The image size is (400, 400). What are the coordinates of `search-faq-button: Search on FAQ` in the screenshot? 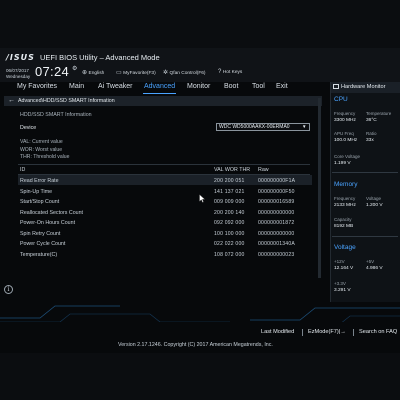 It's located at (378, 332).